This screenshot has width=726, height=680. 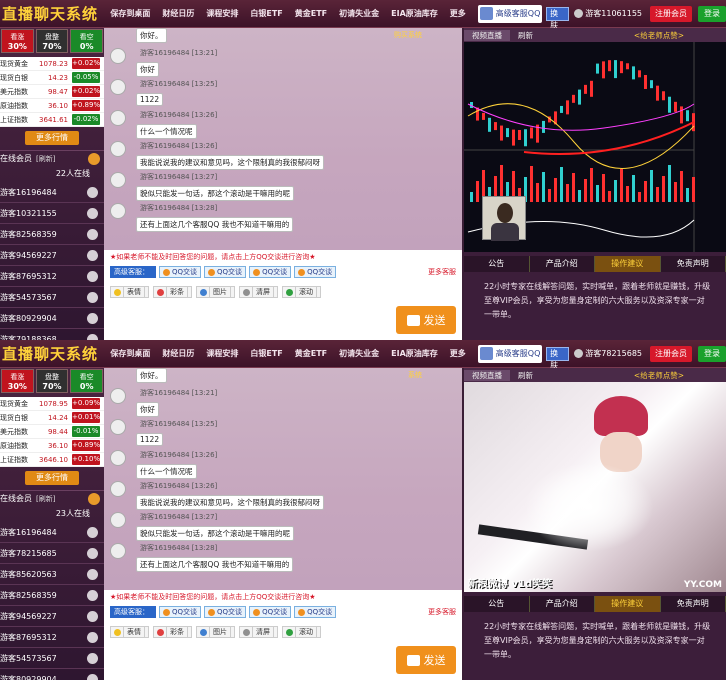 I want to click on quote-row: 现货黄金 1078.95 +0.09%, so click(x=52, y=404).